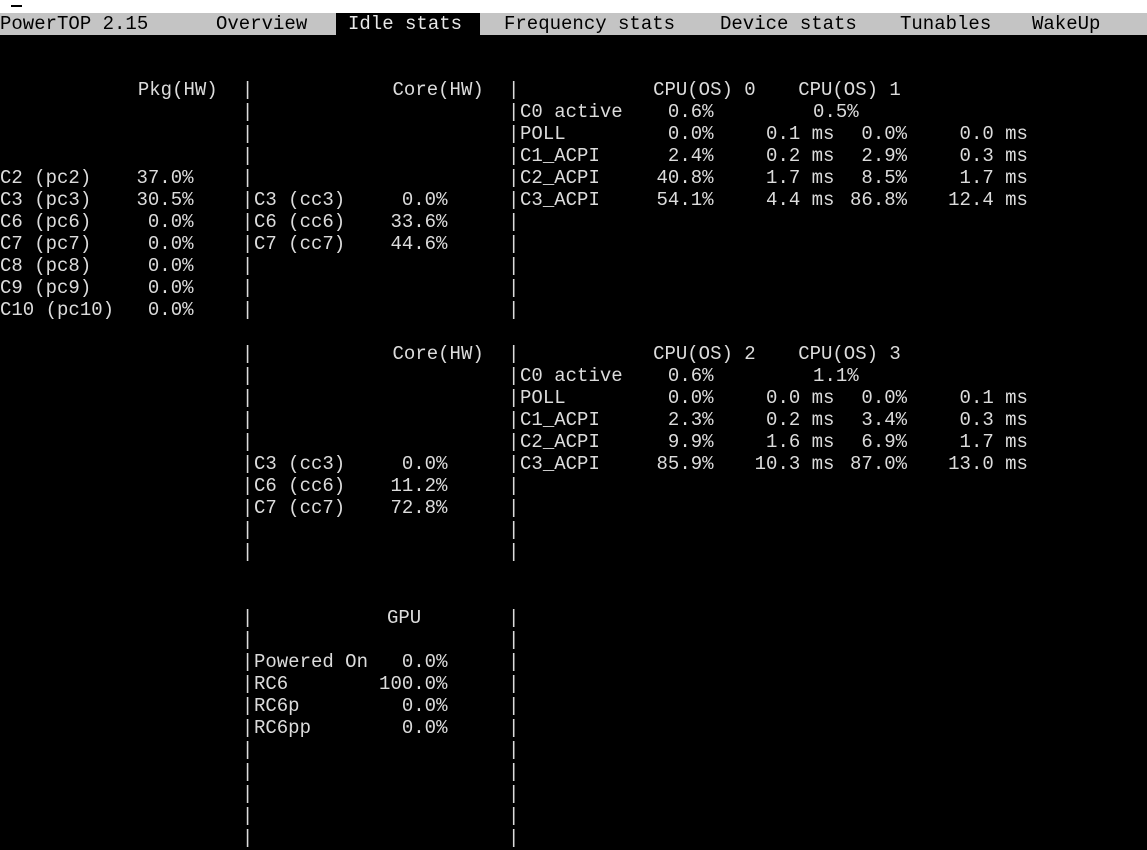 The image size is (1147, 850). I want to click on tab-overview: Overview, so click(261, 24).